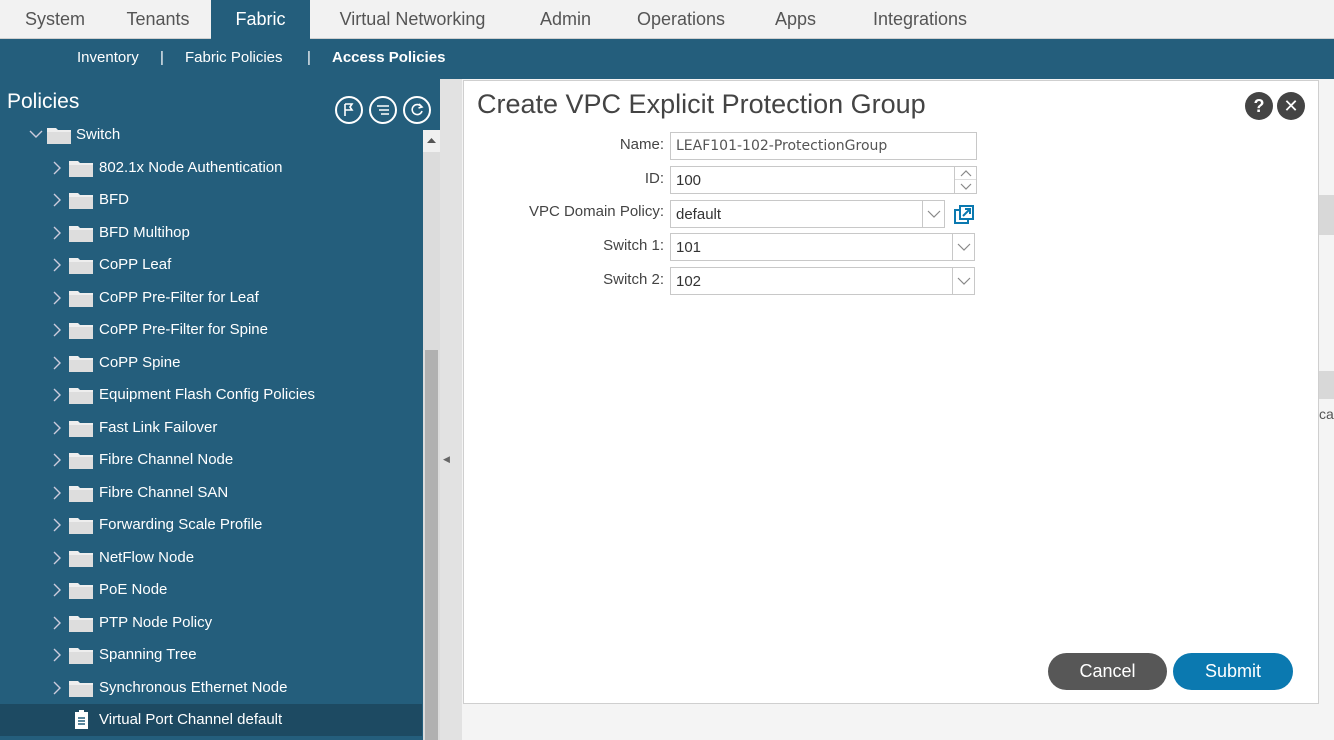 The height and width of the screenshot is (740, 1334). I want to click on tree-label: Equipment Flash Config Policies, so click(207, 394).